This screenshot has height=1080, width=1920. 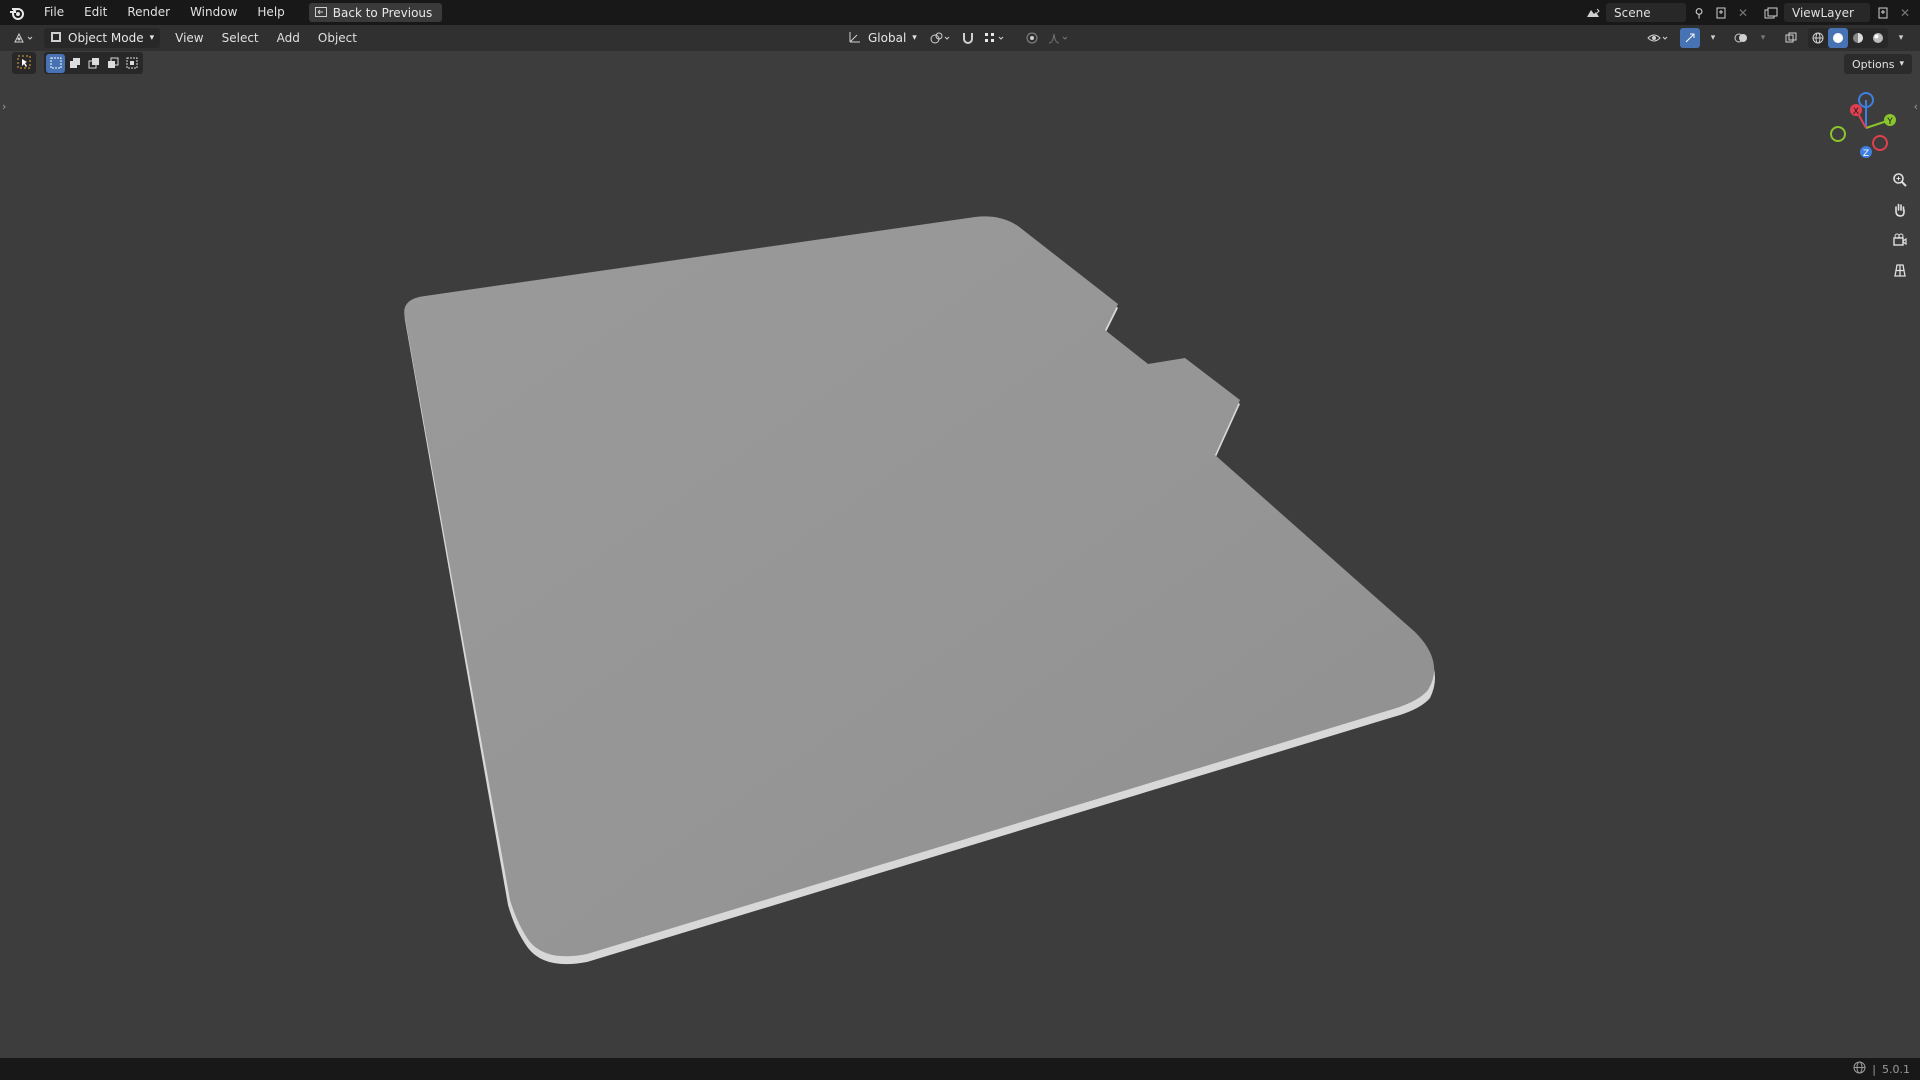 What do you see at coordinates (1838, 38) in the screenshot?
I see `solid-icon` at bounding box center [1838, 38].